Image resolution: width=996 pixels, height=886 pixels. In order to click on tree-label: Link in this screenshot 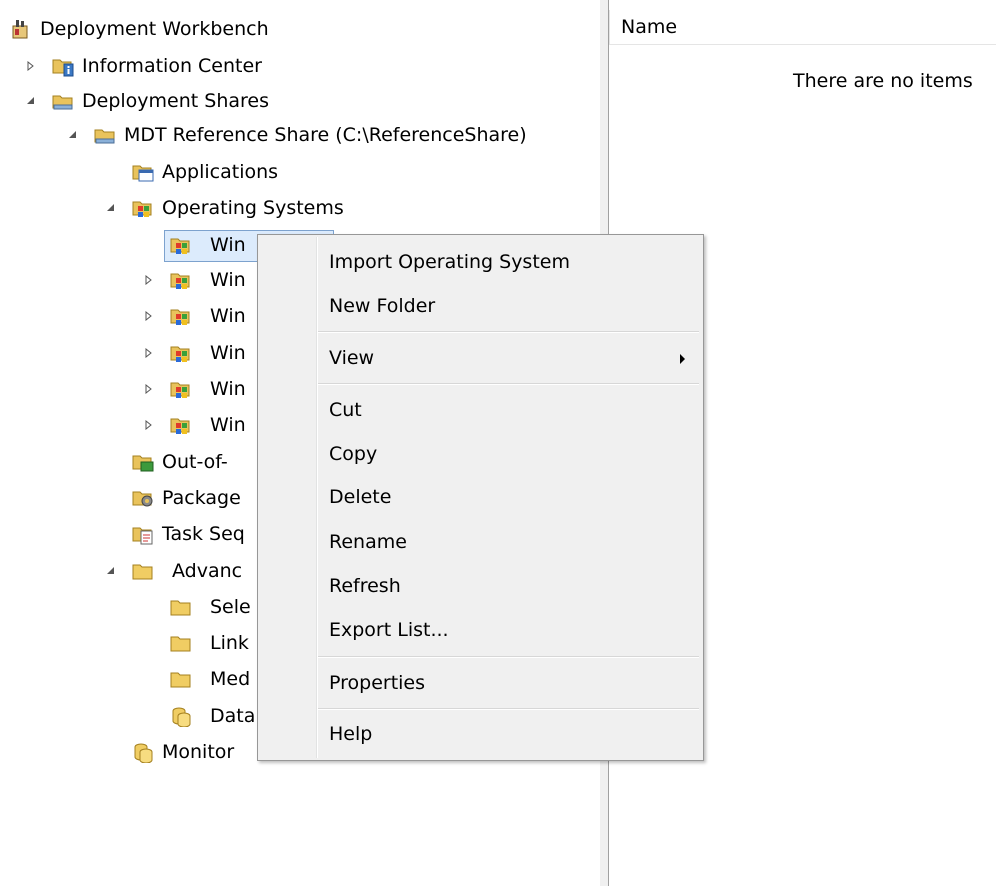, I will do `click(229, 643)`.